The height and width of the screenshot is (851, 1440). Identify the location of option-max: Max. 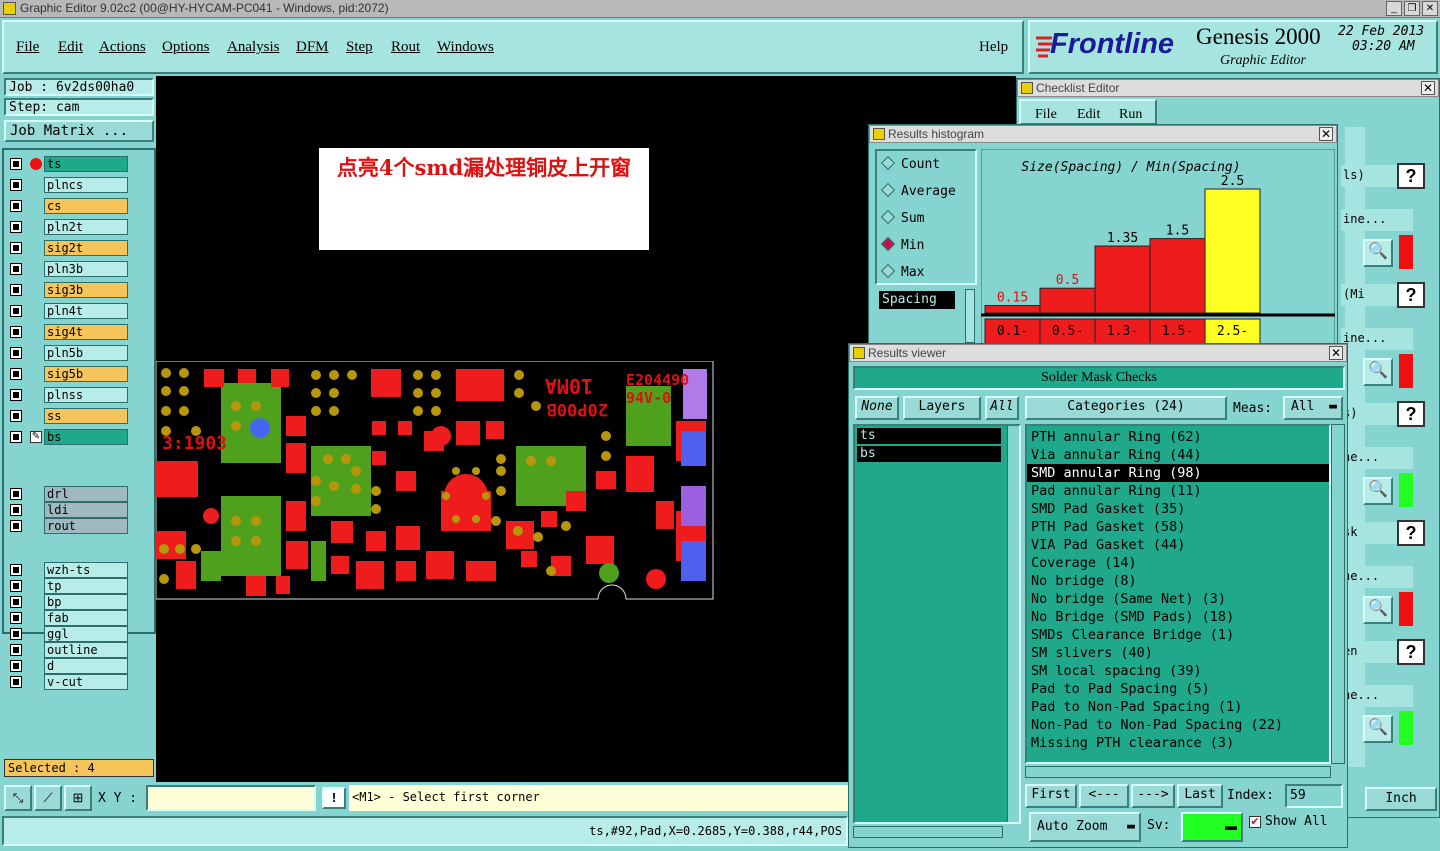
(903, 272).